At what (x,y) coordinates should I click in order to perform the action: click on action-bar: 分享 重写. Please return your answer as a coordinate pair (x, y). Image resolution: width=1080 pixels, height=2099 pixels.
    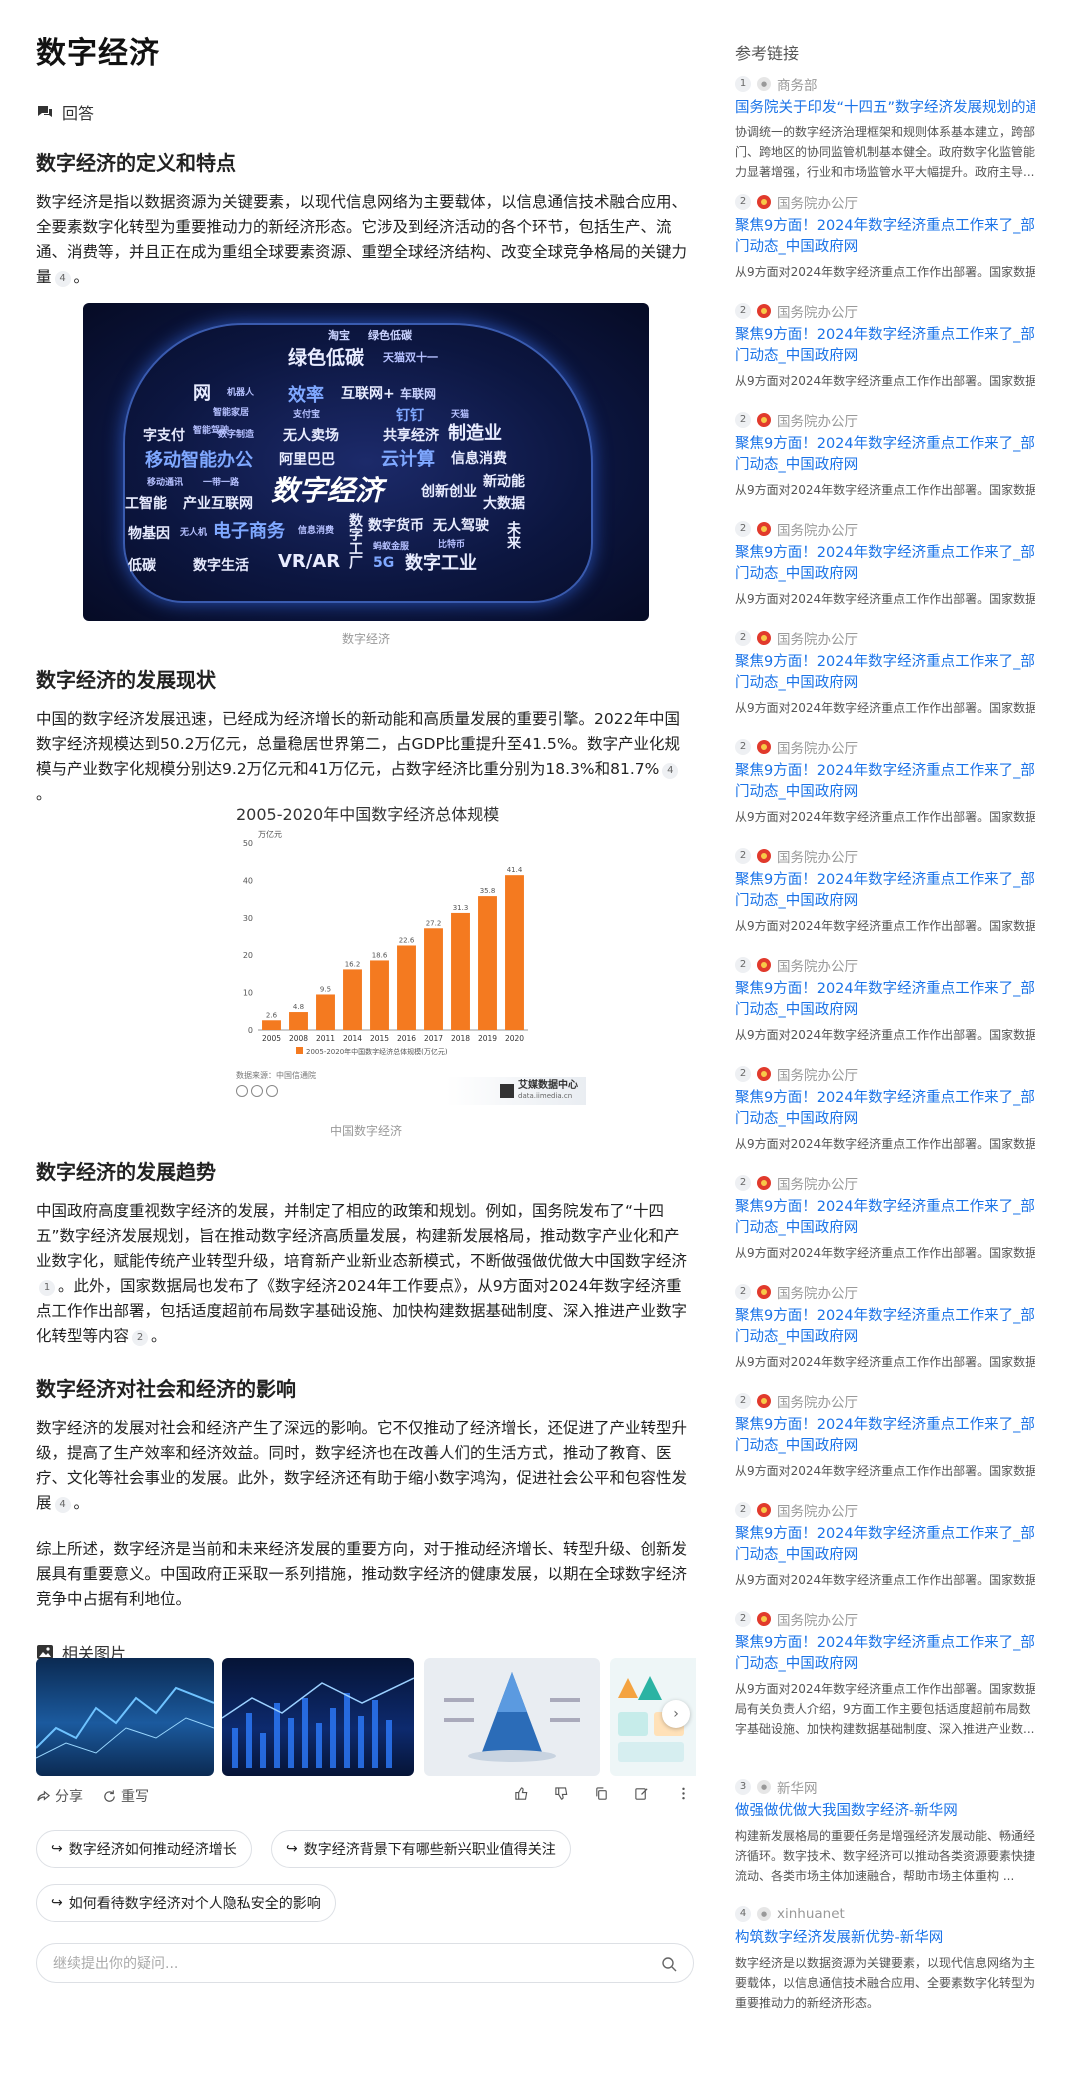
    Looking at the image, I should click on (366, 1798).